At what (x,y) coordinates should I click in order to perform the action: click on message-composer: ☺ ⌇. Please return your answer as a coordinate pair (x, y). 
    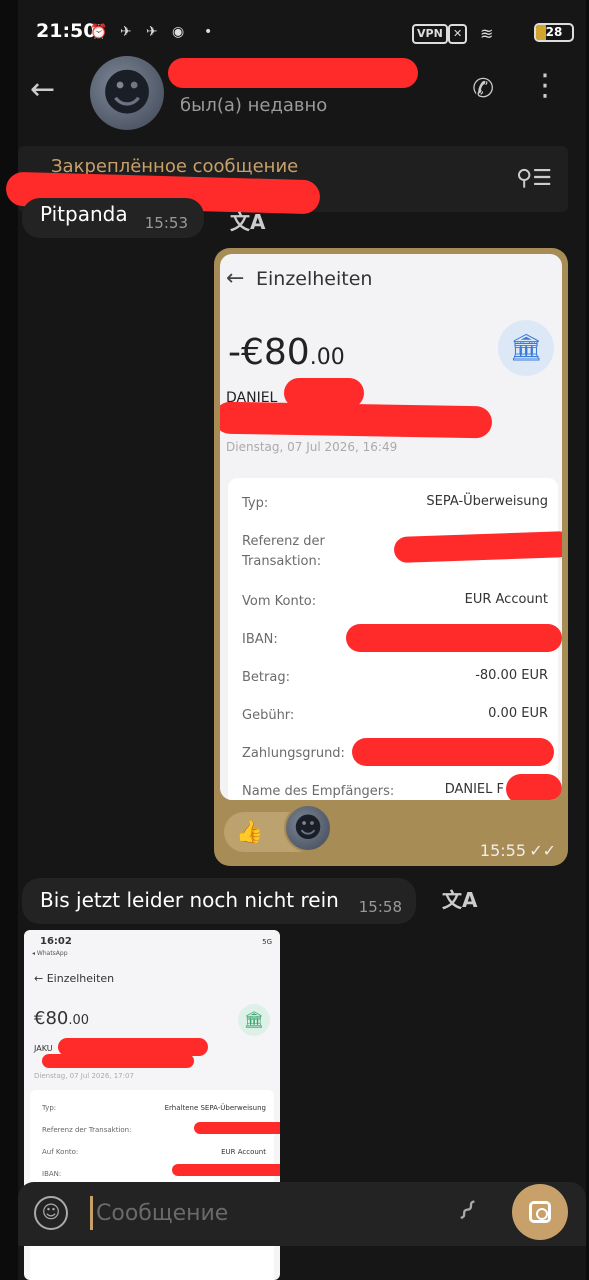
    Looking at the image, I should click on (302, 1214).